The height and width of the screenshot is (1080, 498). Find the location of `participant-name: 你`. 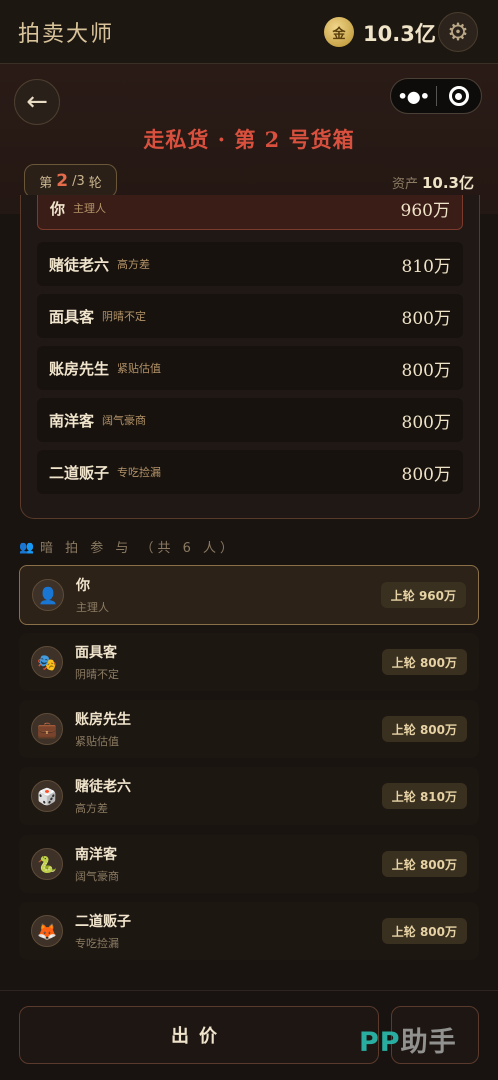

participant-name: 你 is located at coordinates (83, 586).